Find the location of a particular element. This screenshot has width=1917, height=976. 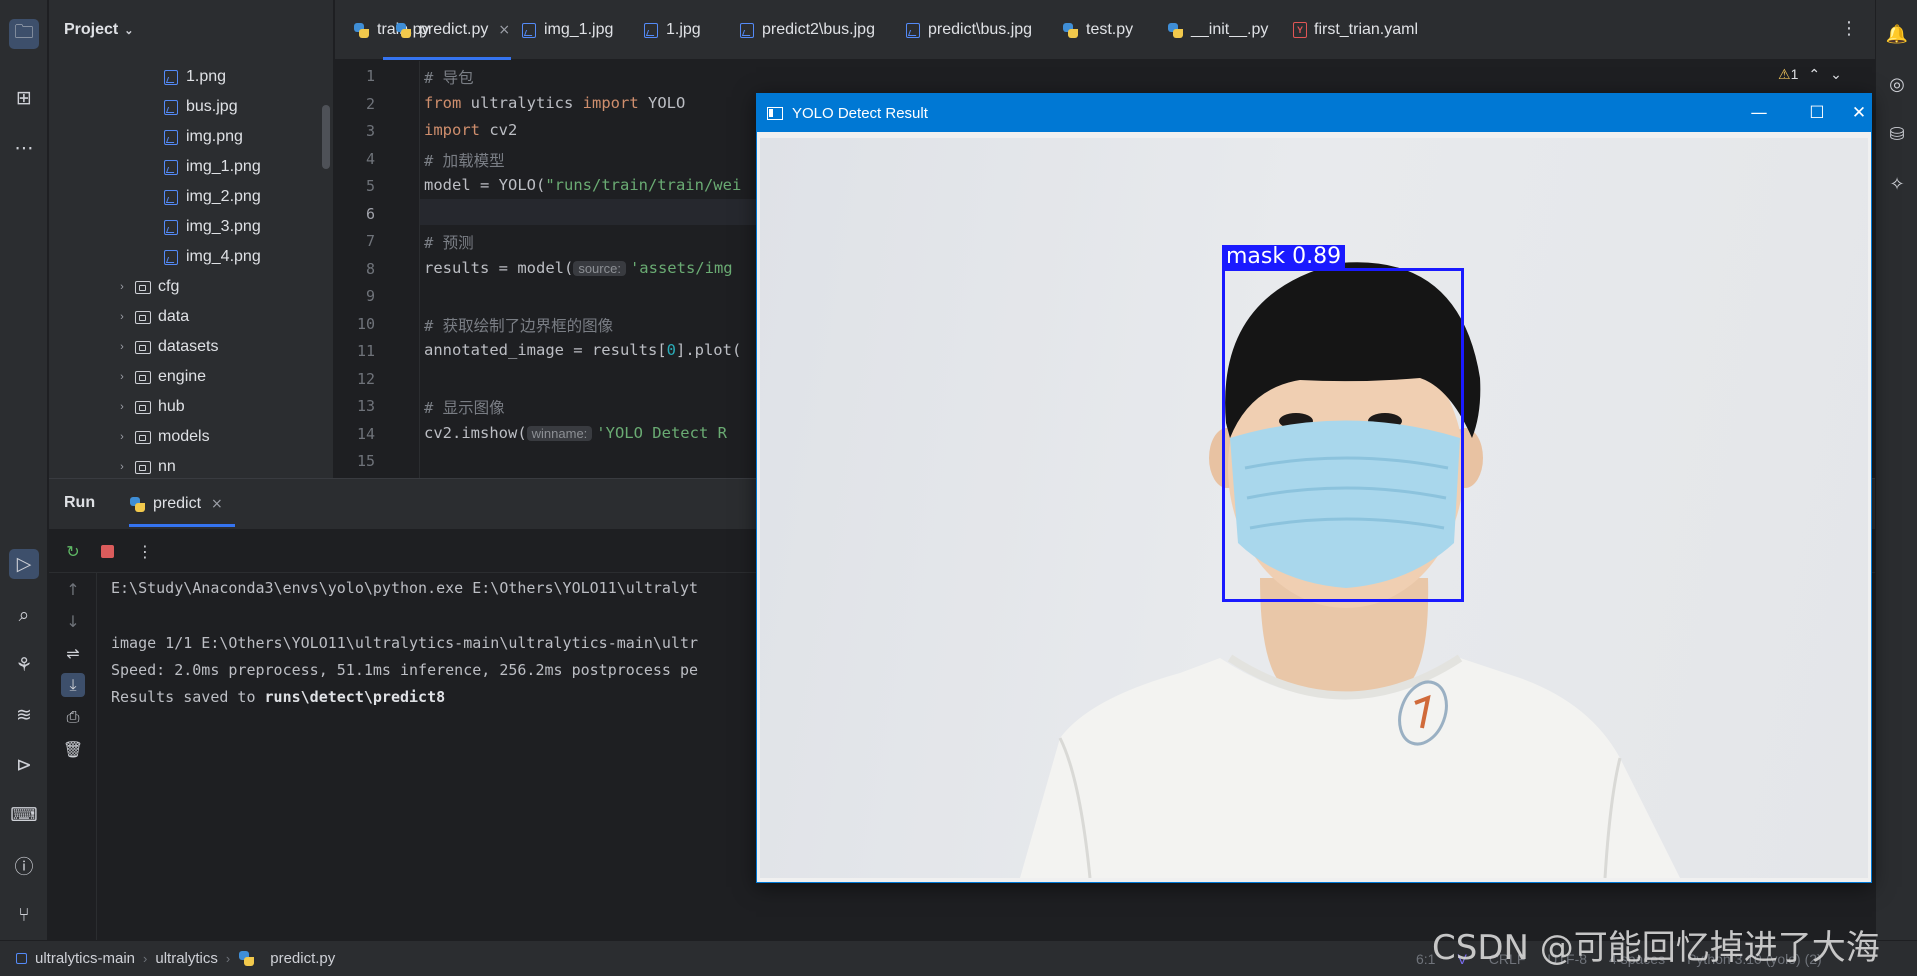

image-icon is located at coordinates (651, 30).